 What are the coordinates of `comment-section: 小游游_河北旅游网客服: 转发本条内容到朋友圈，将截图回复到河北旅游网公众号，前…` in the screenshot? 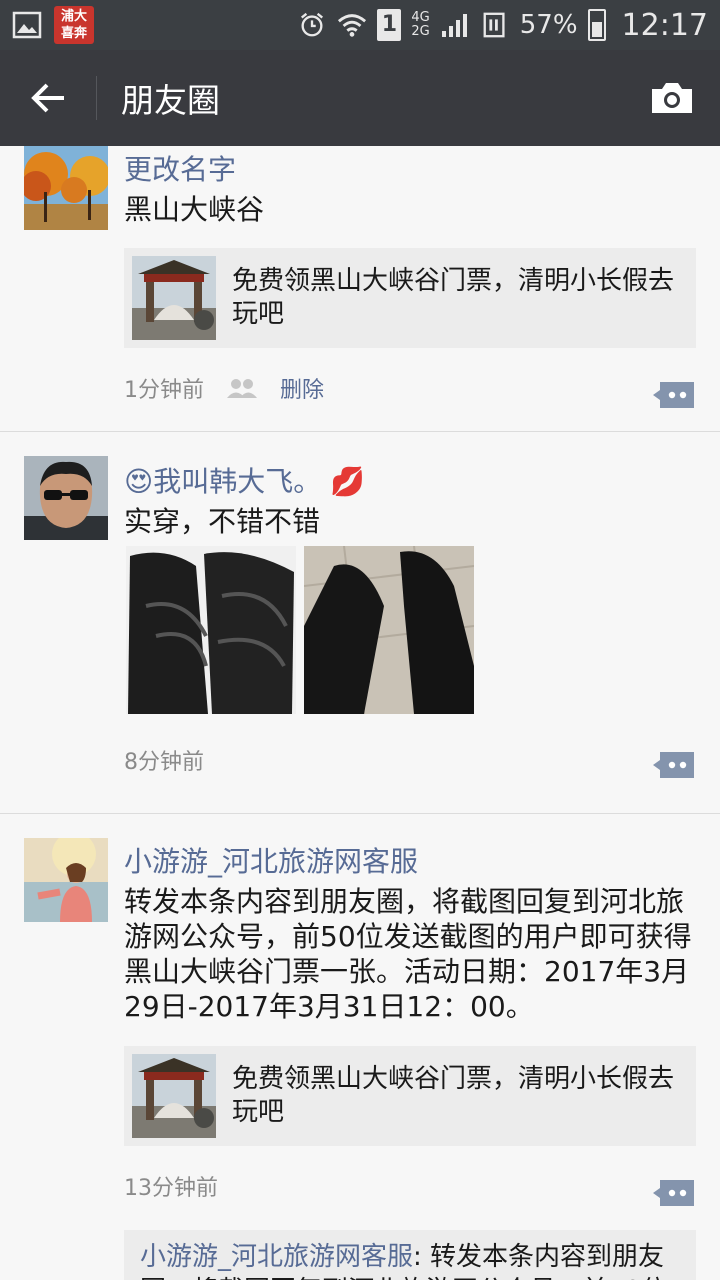 It's located at (410, 1255).